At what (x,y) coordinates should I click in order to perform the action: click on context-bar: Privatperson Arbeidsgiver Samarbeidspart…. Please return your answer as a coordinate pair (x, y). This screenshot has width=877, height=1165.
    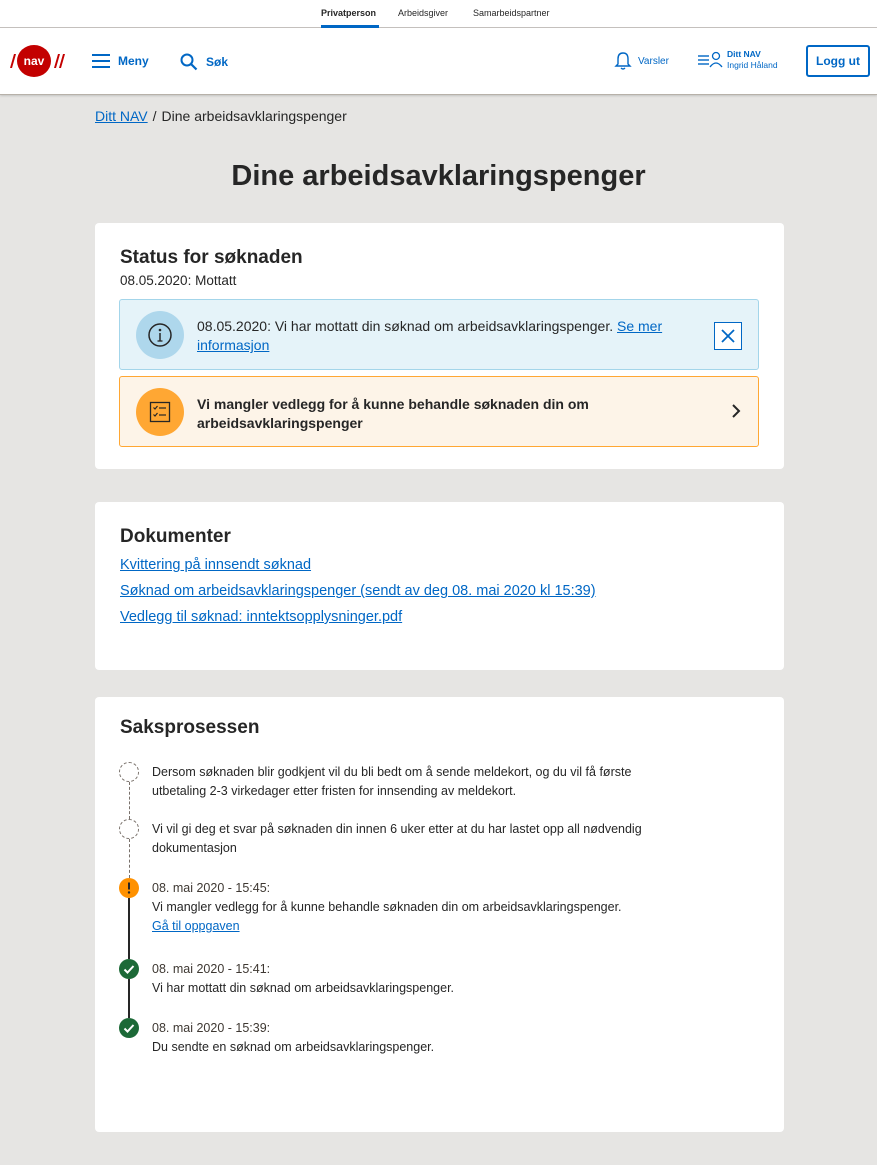
    Looking at the image, I should click on (438, 14).